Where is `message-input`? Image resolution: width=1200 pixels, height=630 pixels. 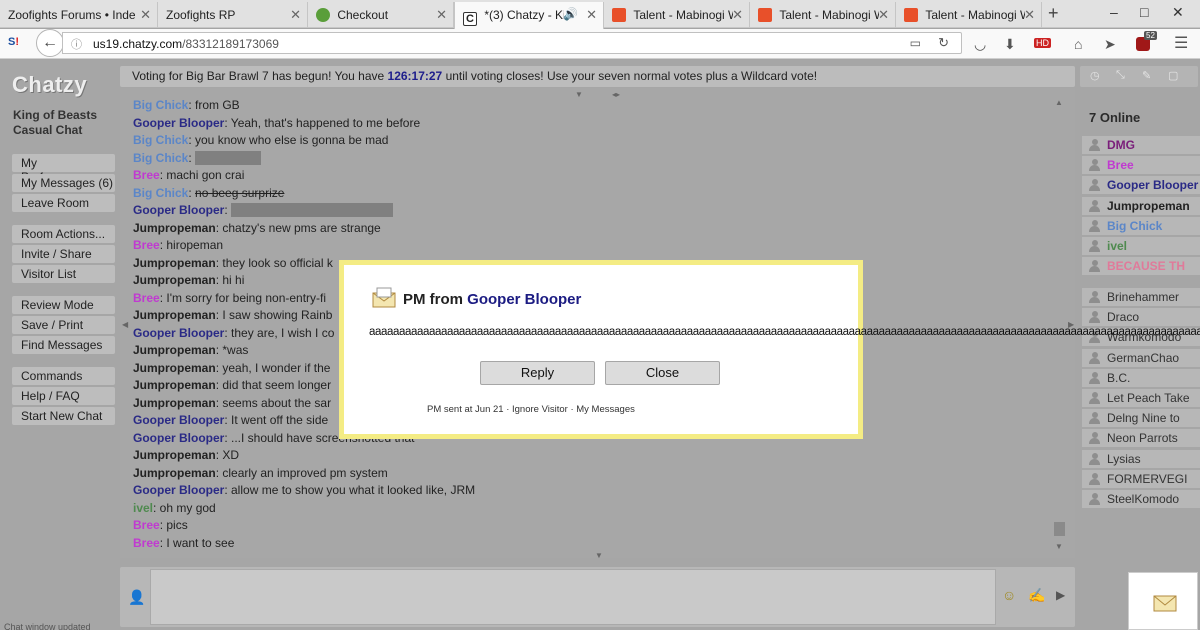 message-input is located at coordinates (573, 597).